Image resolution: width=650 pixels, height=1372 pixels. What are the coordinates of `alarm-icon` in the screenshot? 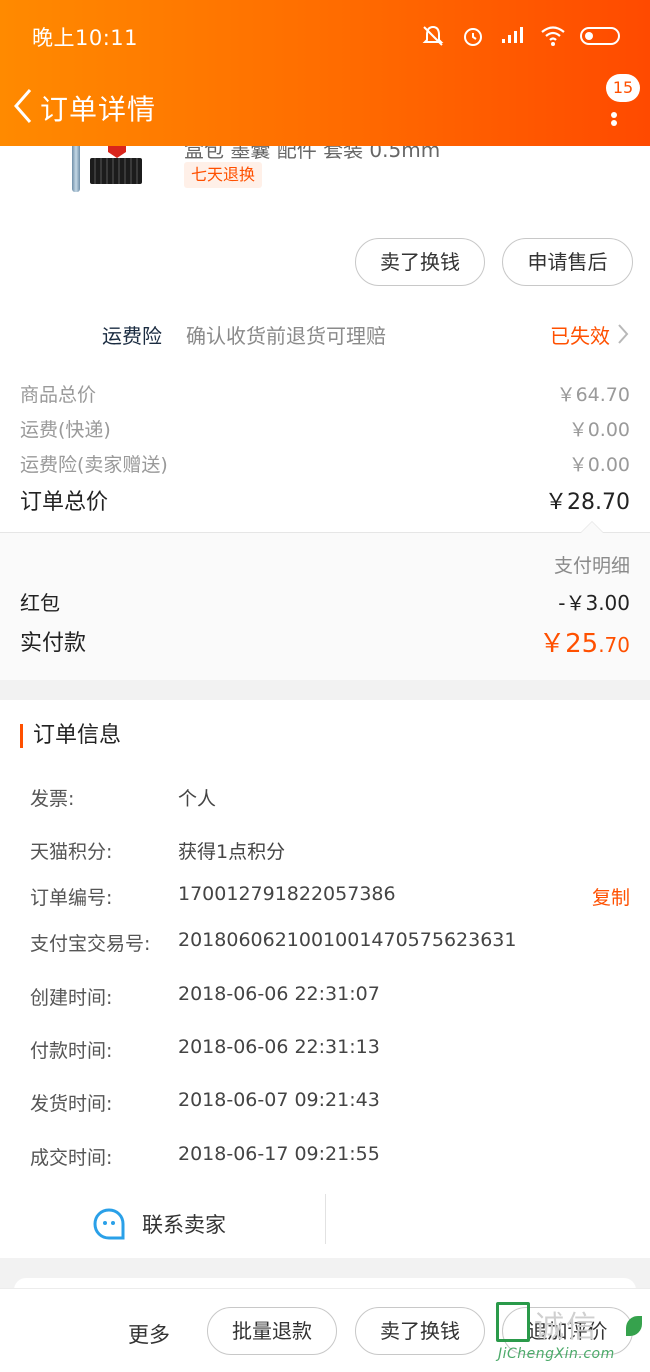 It's located at (473, 37).